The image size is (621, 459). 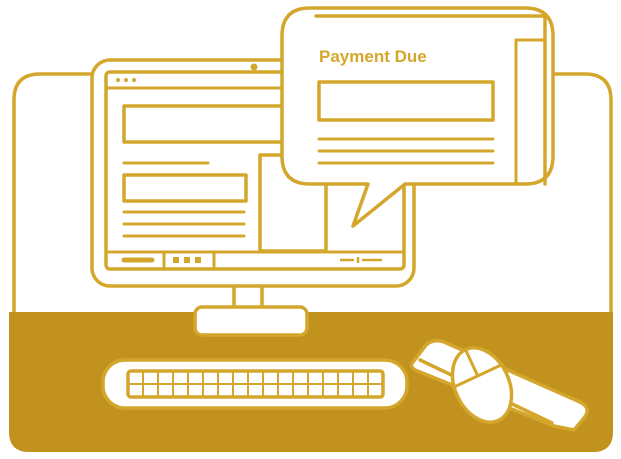 What do you see at coordinates (373, 56) in the screenshot?
I see `callout-title: Payment Due` at bounding box center [373, 56].